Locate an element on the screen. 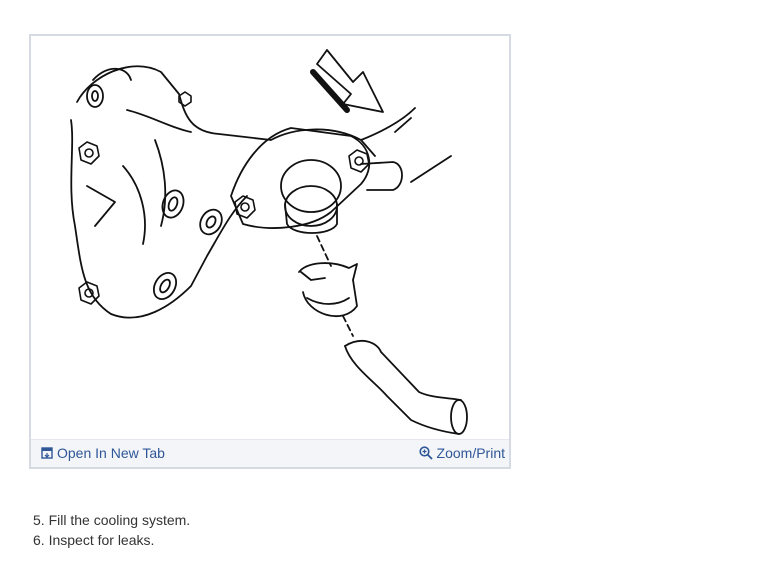 Image resolution: width=783 pixels, height=564 pixels. hose is located at coordinates (406, 387).